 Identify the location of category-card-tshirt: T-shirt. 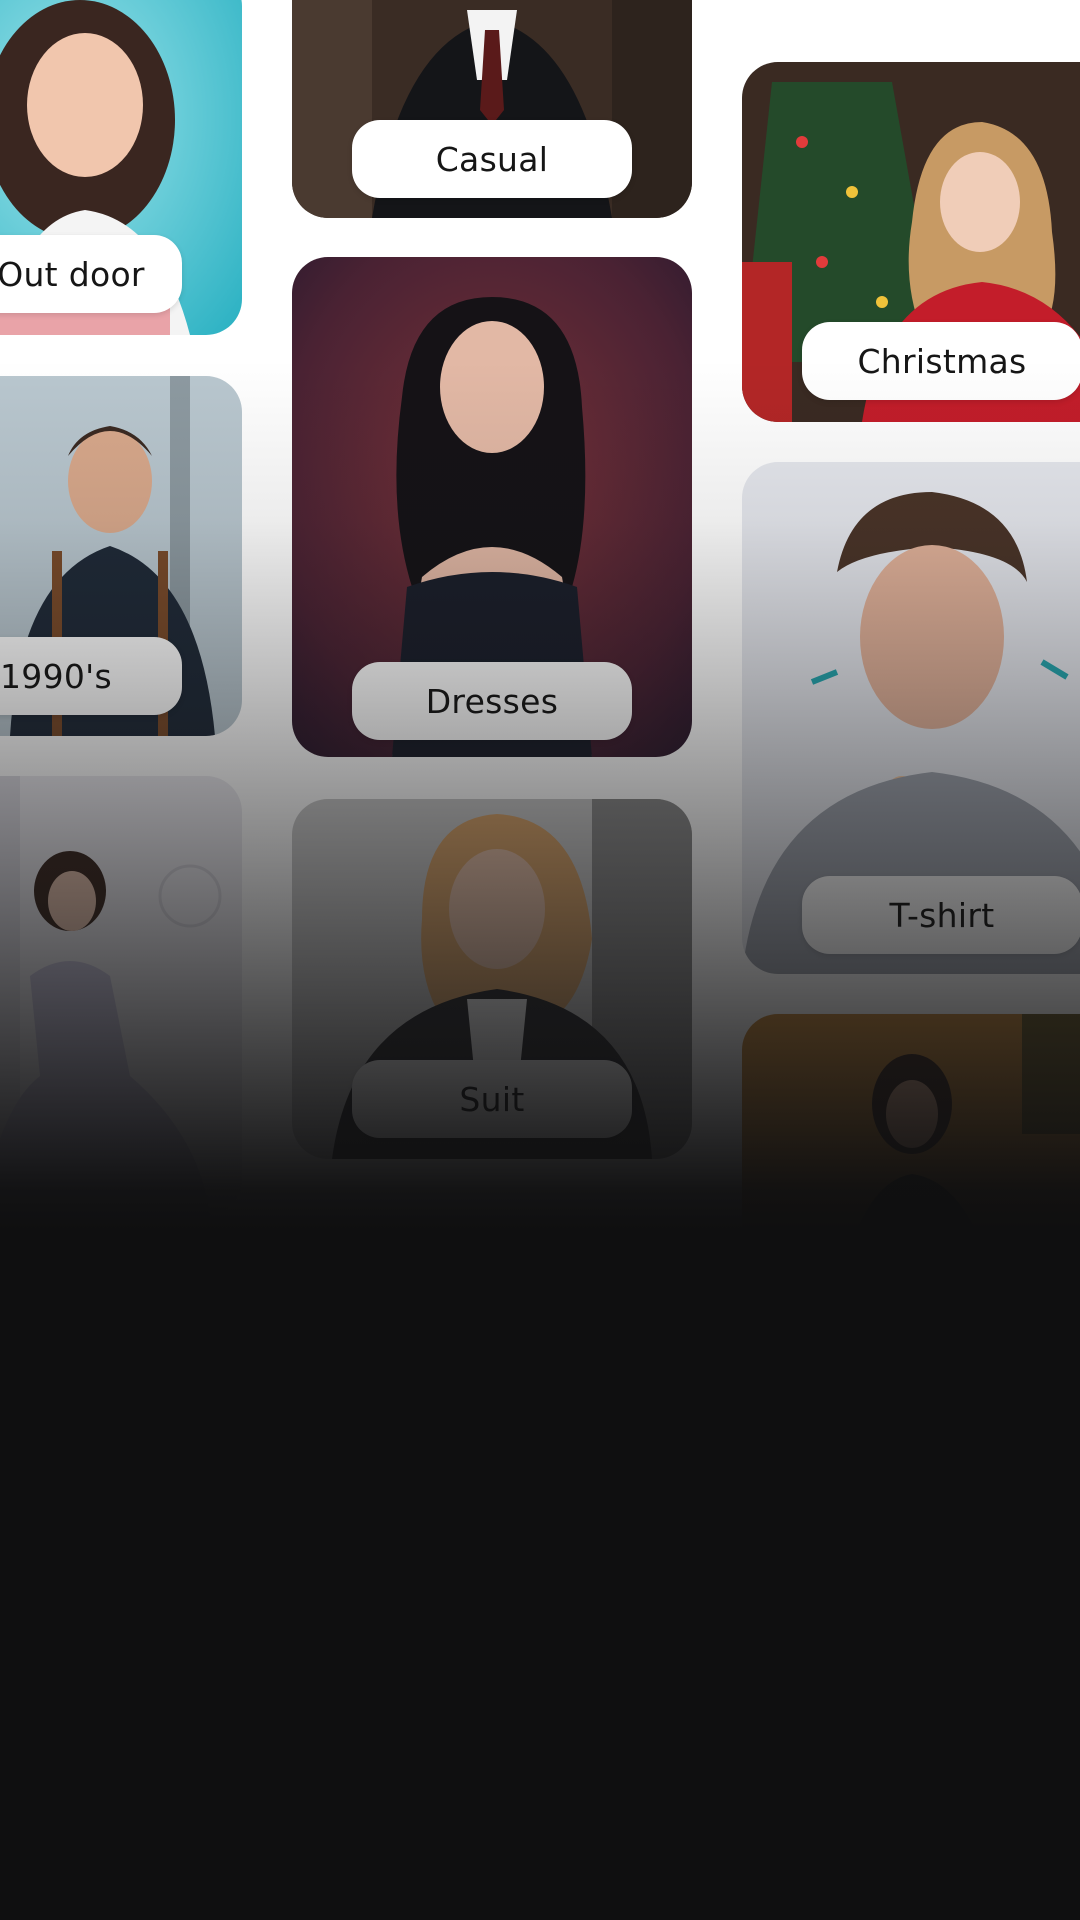
(911, 718).